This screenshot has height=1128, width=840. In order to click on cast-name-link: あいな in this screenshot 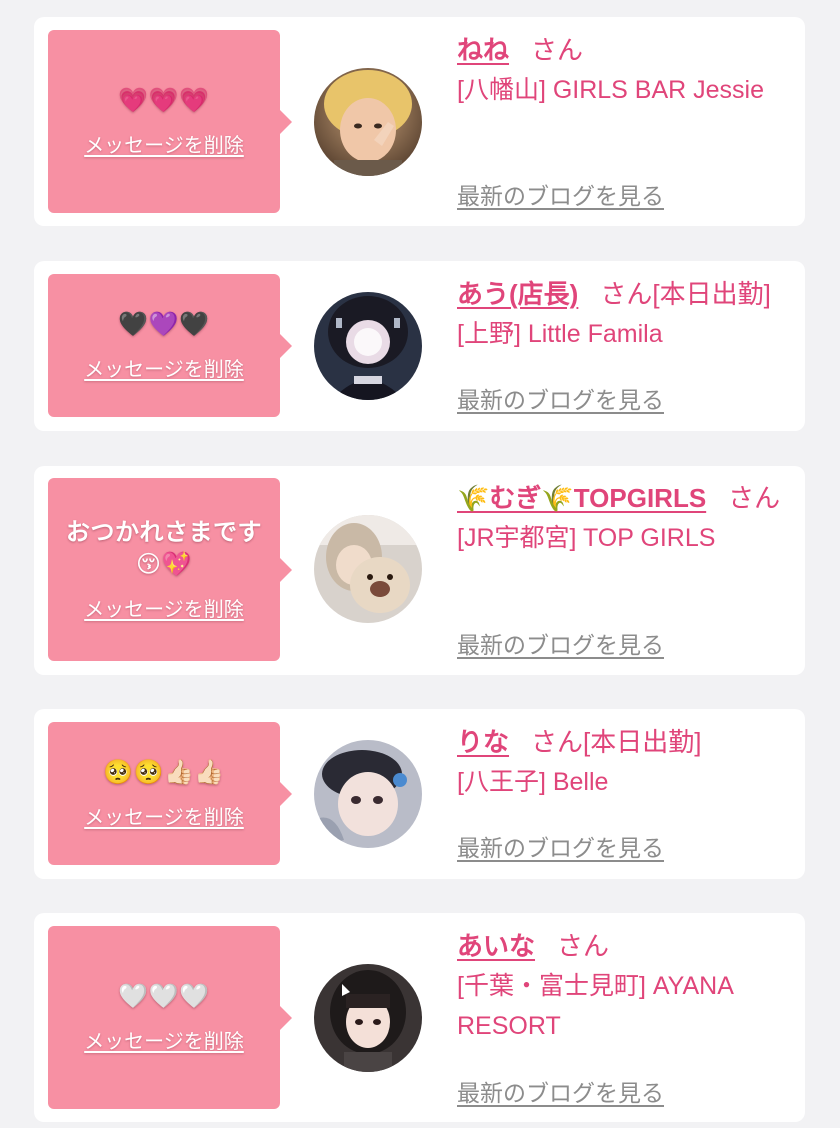, I will do `click(496, 946)`.